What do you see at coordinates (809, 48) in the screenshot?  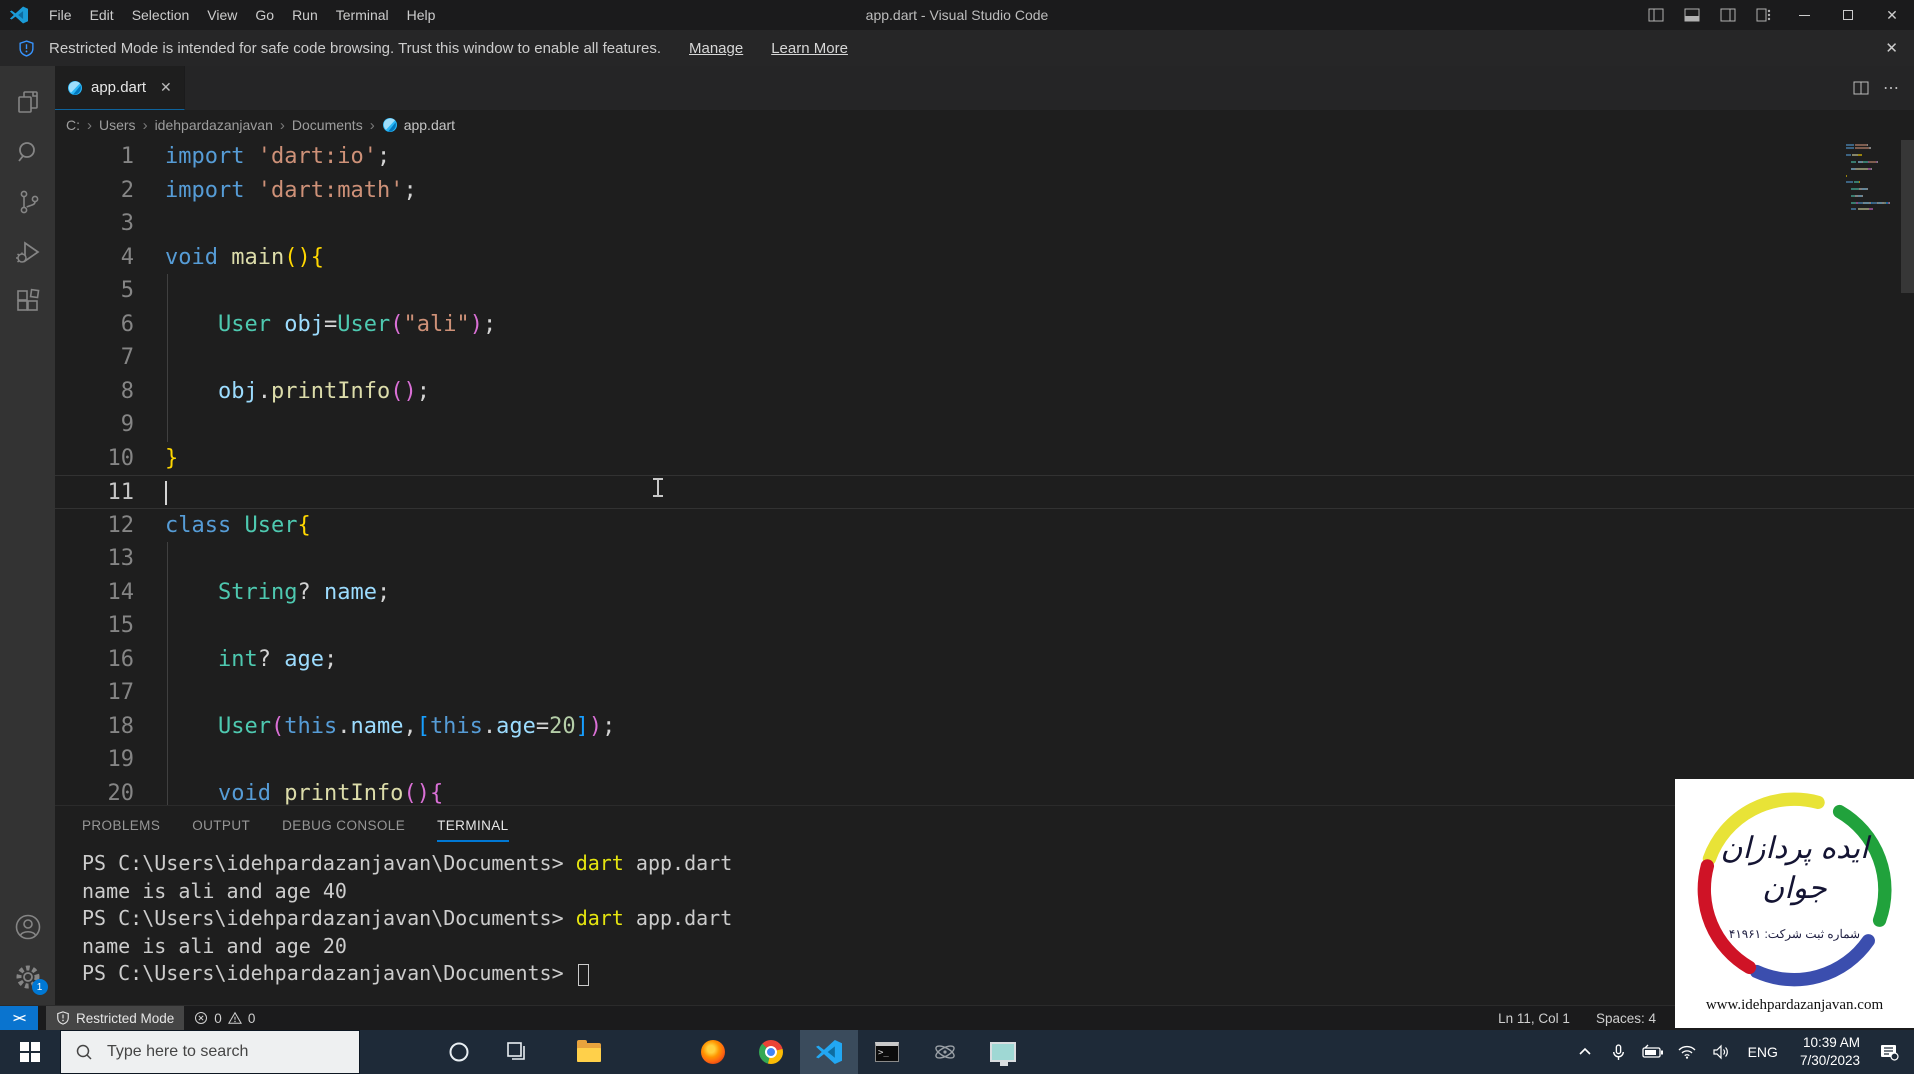 I see `learn-more-link: Learn More` at bounding box center [809, 48].